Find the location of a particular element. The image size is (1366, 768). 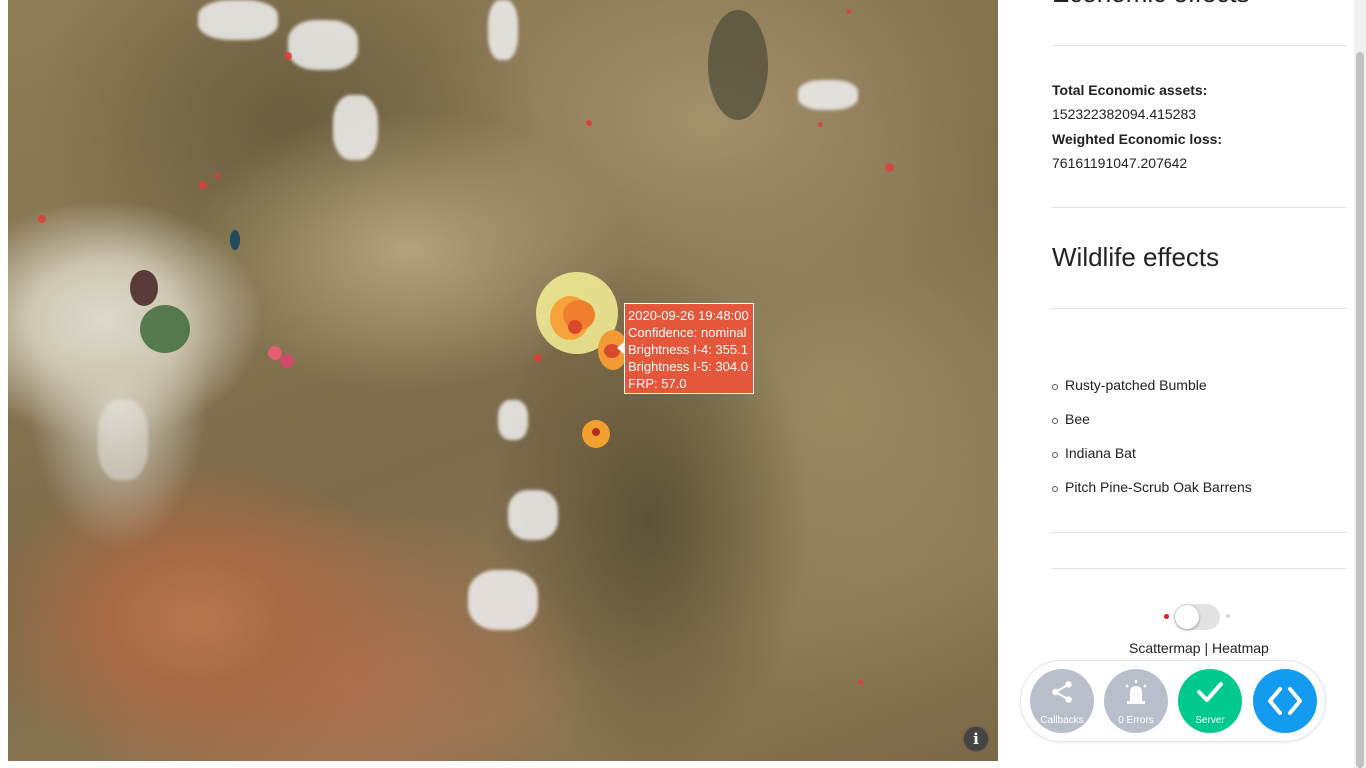

devtools-toggle-button is located at coordinates (1285, 701).